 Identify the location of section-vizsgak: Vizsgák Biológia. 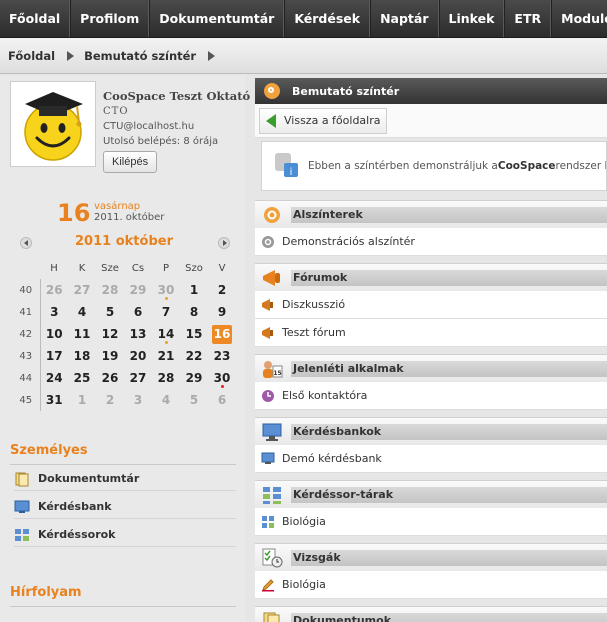
(431, 571).